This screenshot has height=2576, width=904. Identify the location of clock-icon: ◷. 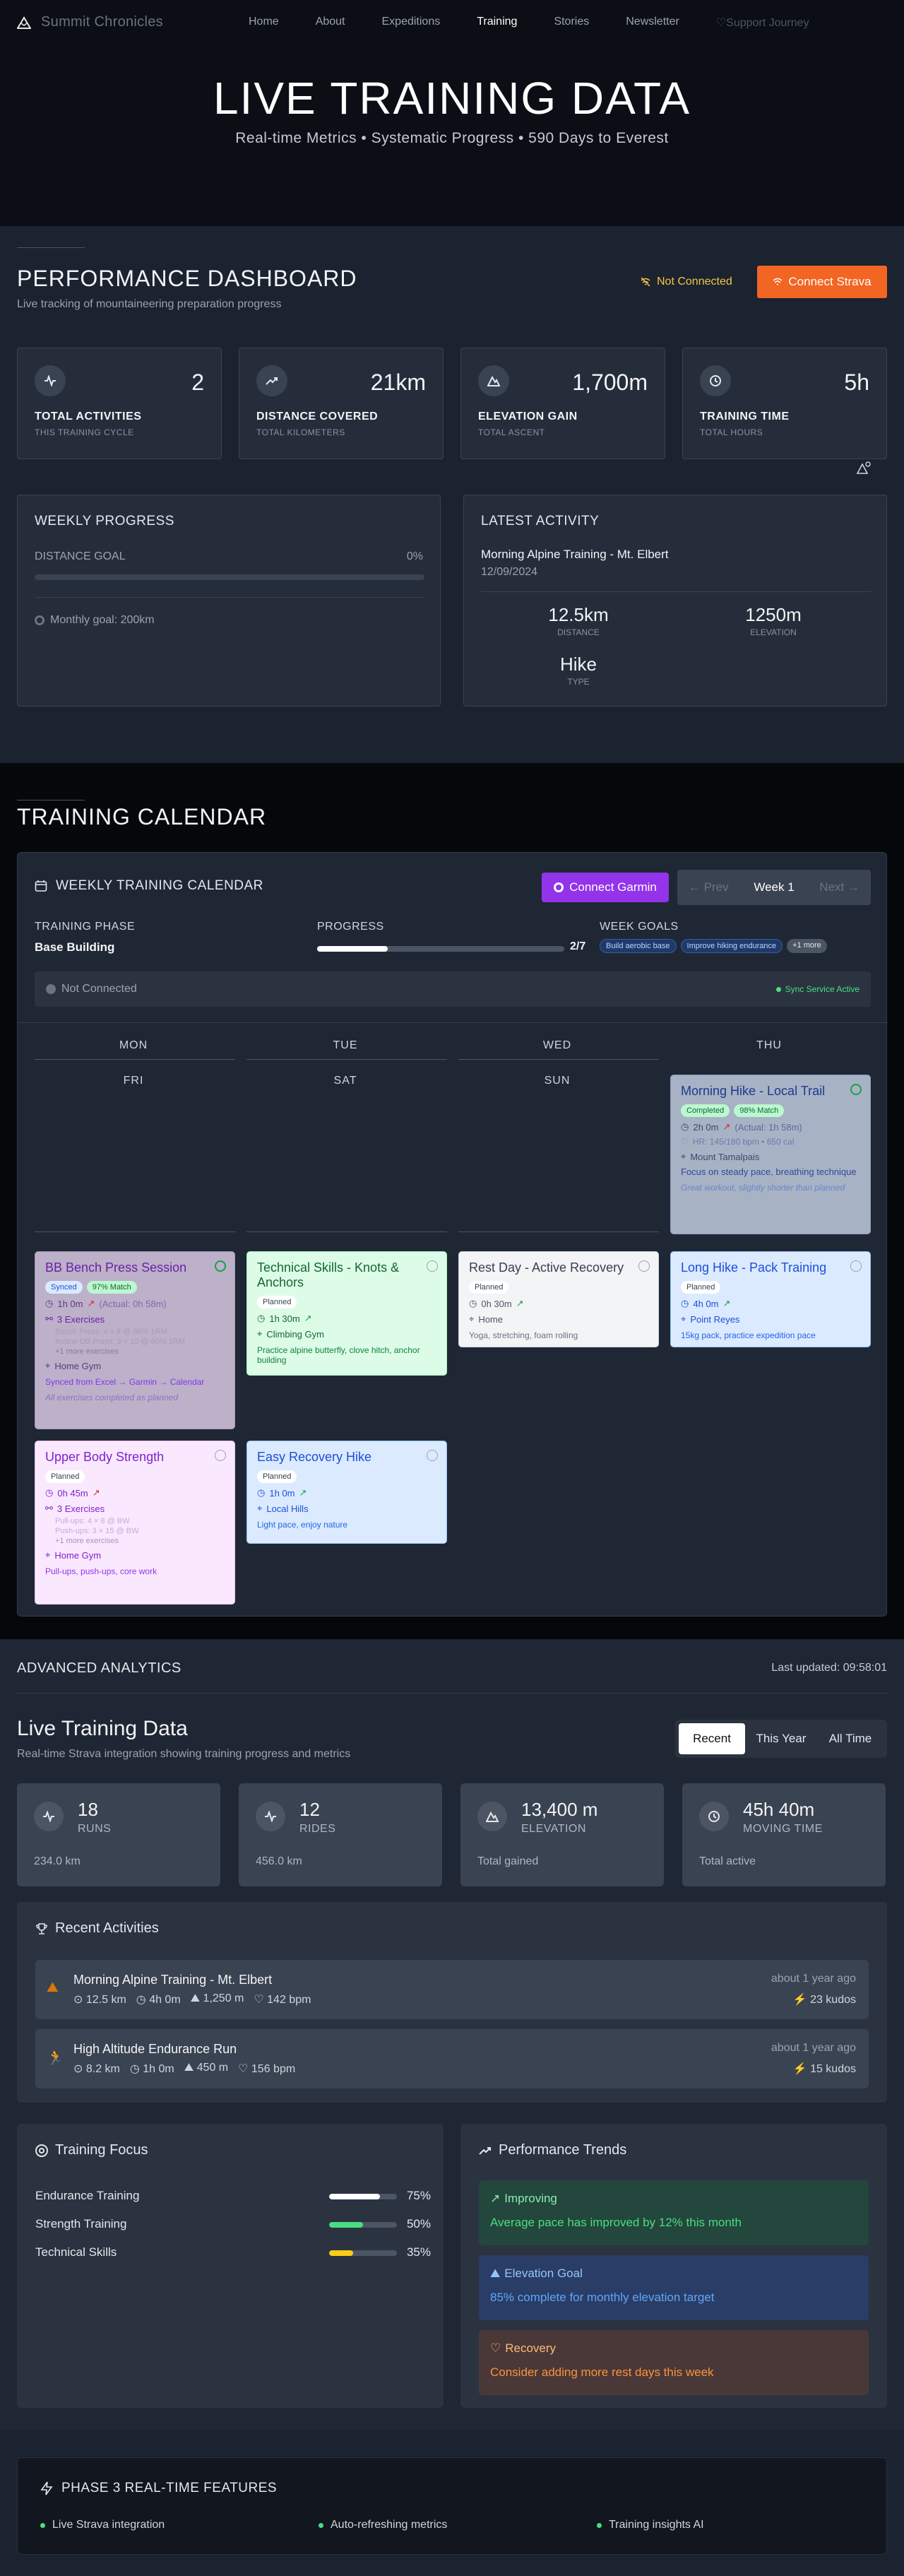
(261, 1492).